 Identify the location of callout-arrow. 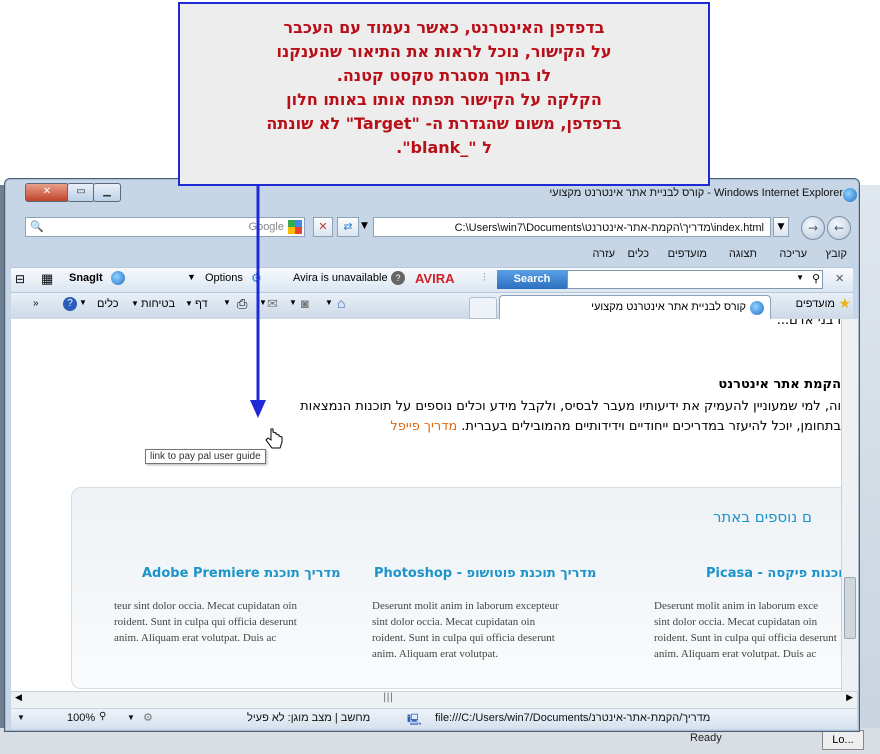
(258, 302).